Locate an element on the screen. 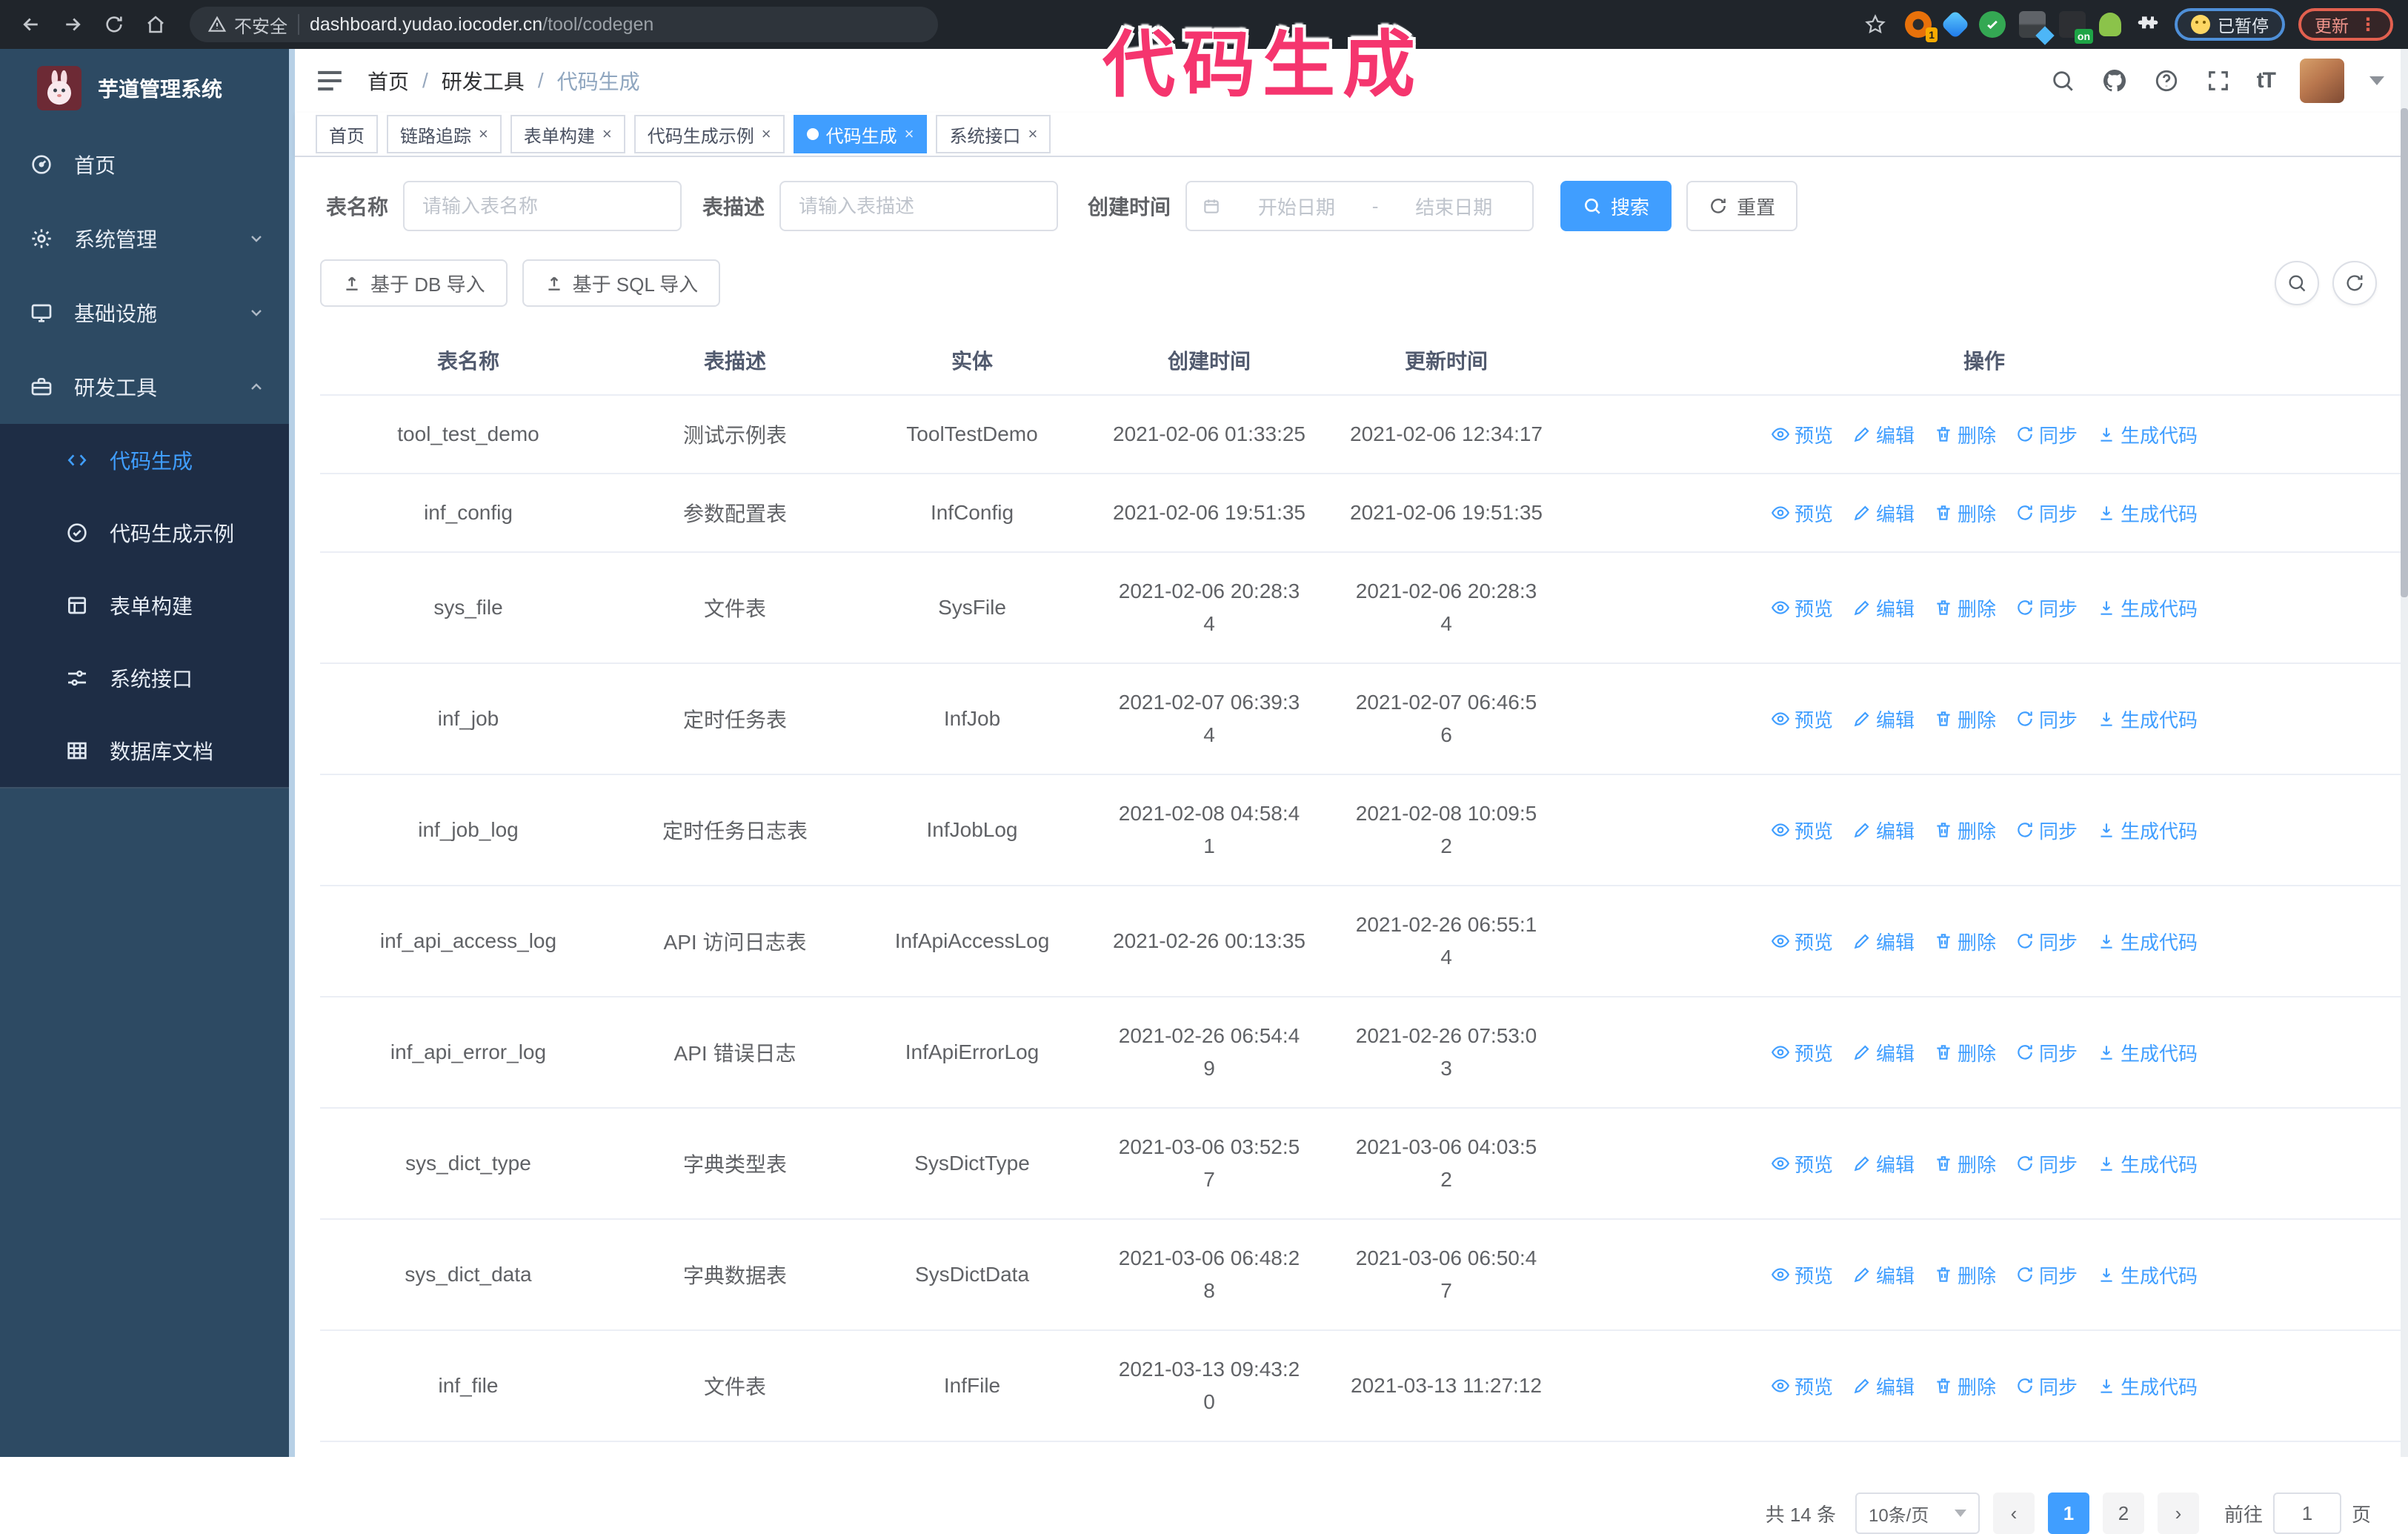 The image size is (2408, 1534). sidebar-item-codegen: 代码生成 is located at coordinates (144, 460).